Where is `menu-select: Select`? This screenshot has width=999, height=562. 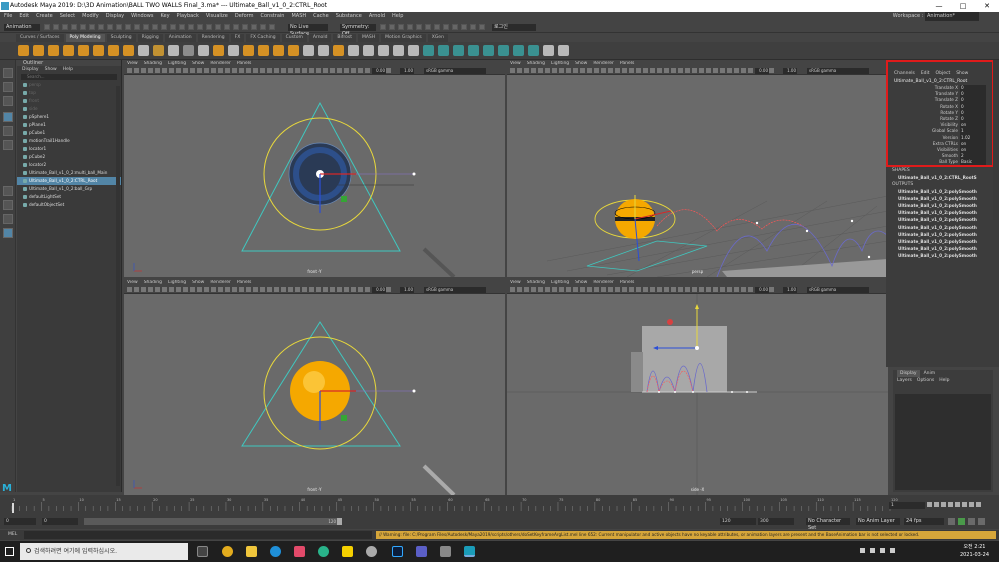
menu-select: Select is located at coordinates (67, 16).